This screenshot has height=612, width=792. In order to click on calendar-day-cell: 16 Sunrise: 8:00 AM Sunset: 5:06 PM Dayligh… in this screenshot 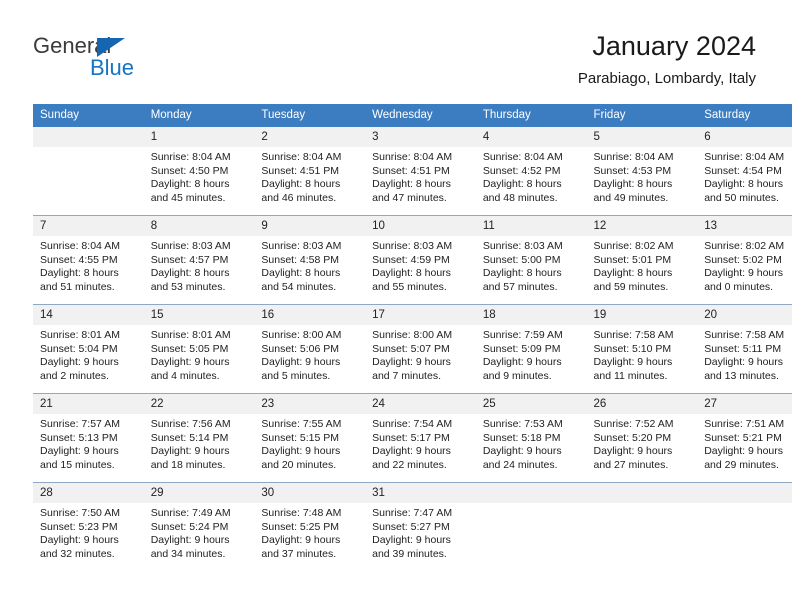, I will do `click(310, 349)`.